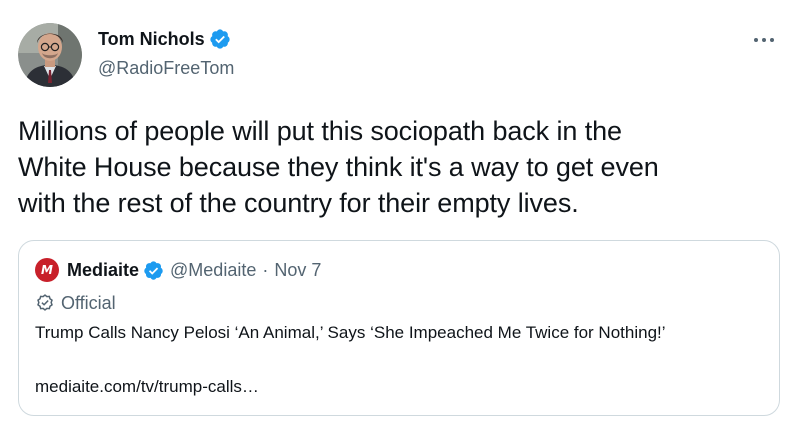  I want to click on more-dots-icon, so click(764, 40).